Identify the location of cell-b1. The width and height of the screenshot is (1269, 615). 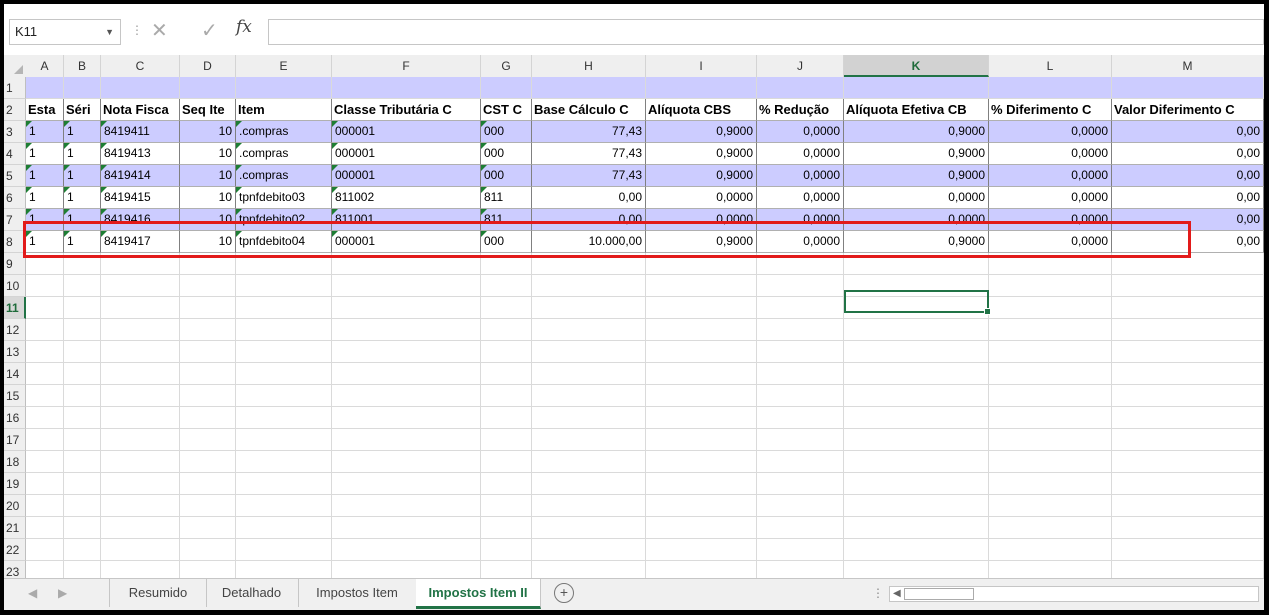
(82, 88).